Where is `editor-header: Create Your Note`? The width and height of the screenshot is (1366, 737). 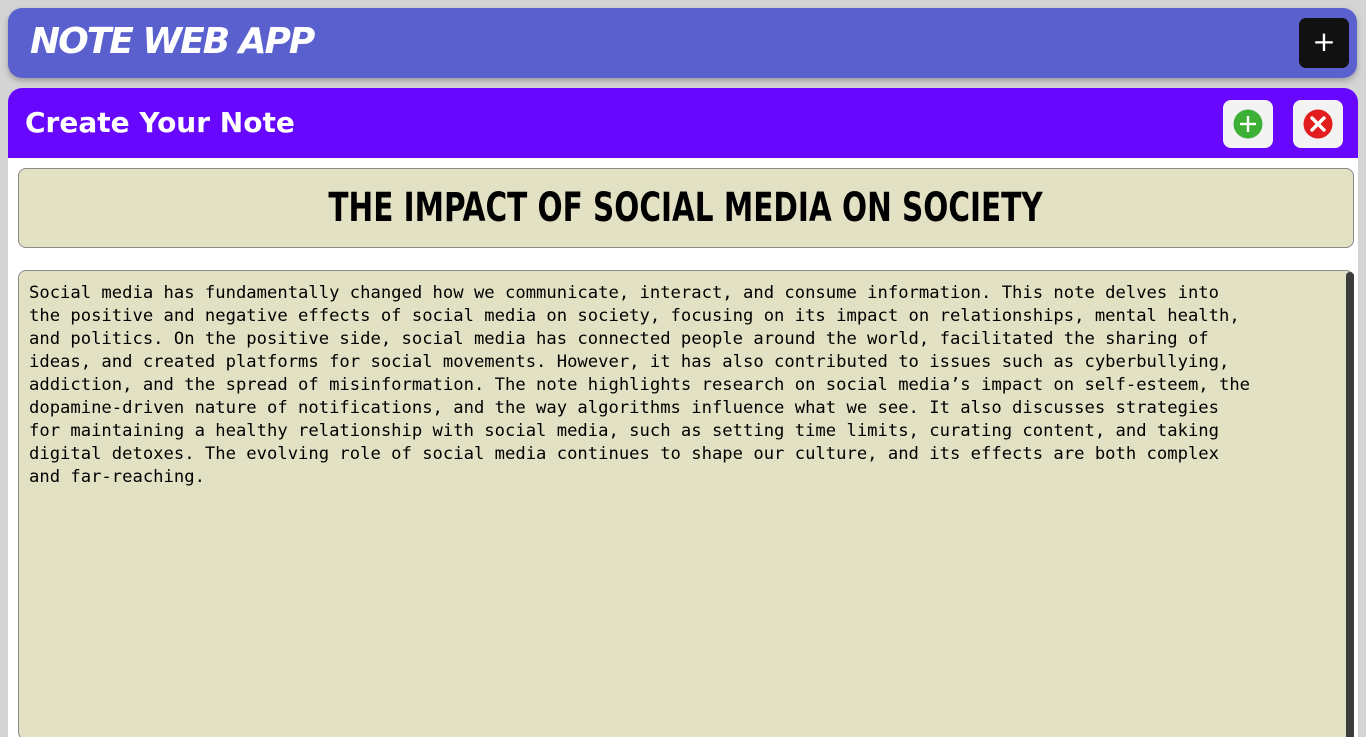
editor-header: Create Your Note is located at coordinates (683, 123).